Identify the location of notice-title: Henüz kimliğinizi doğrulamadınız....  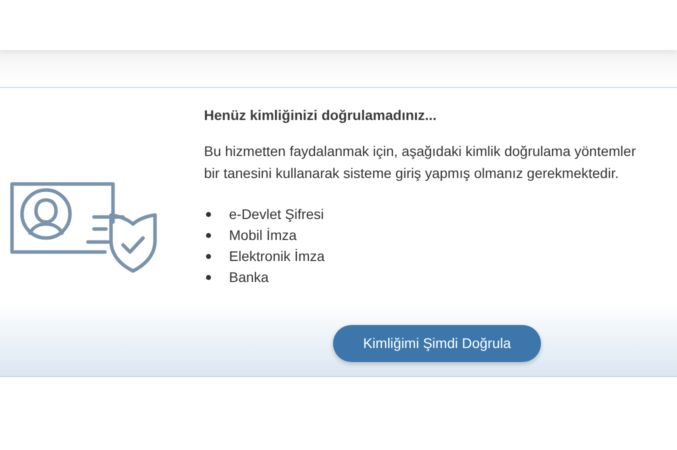
(320, 115).